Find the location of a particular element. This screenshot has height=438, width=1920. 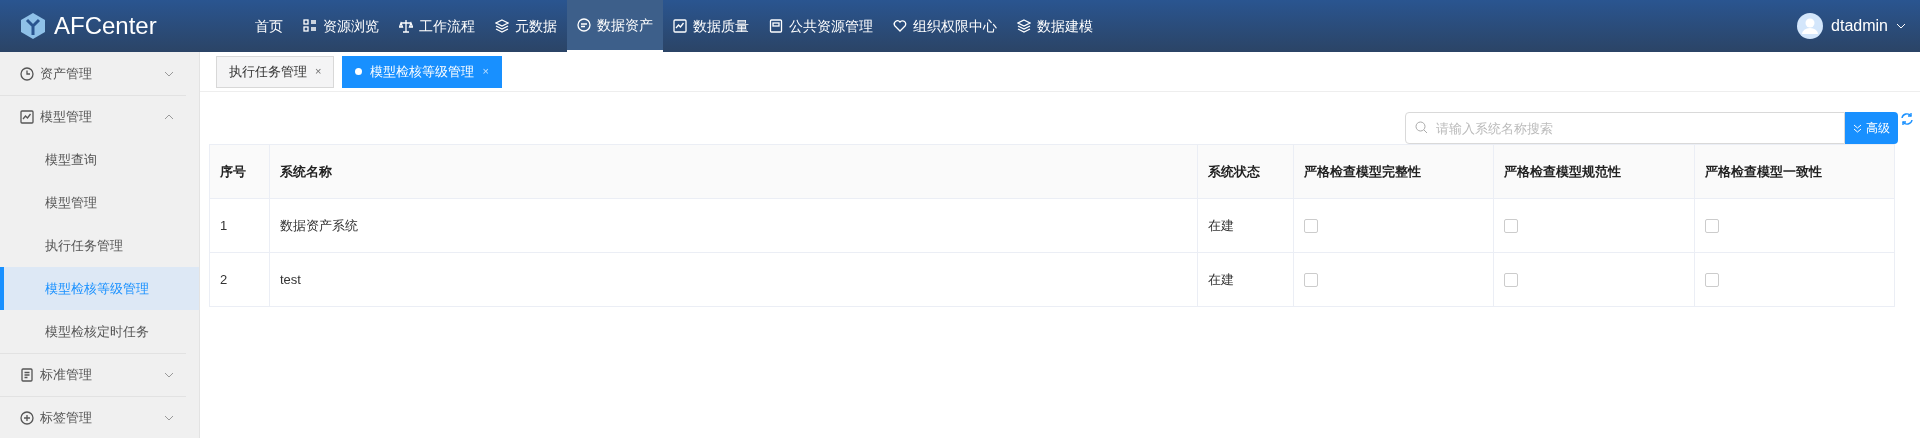

column-header: 严格检查模型完整性 is located at coordinates (1393, 171).